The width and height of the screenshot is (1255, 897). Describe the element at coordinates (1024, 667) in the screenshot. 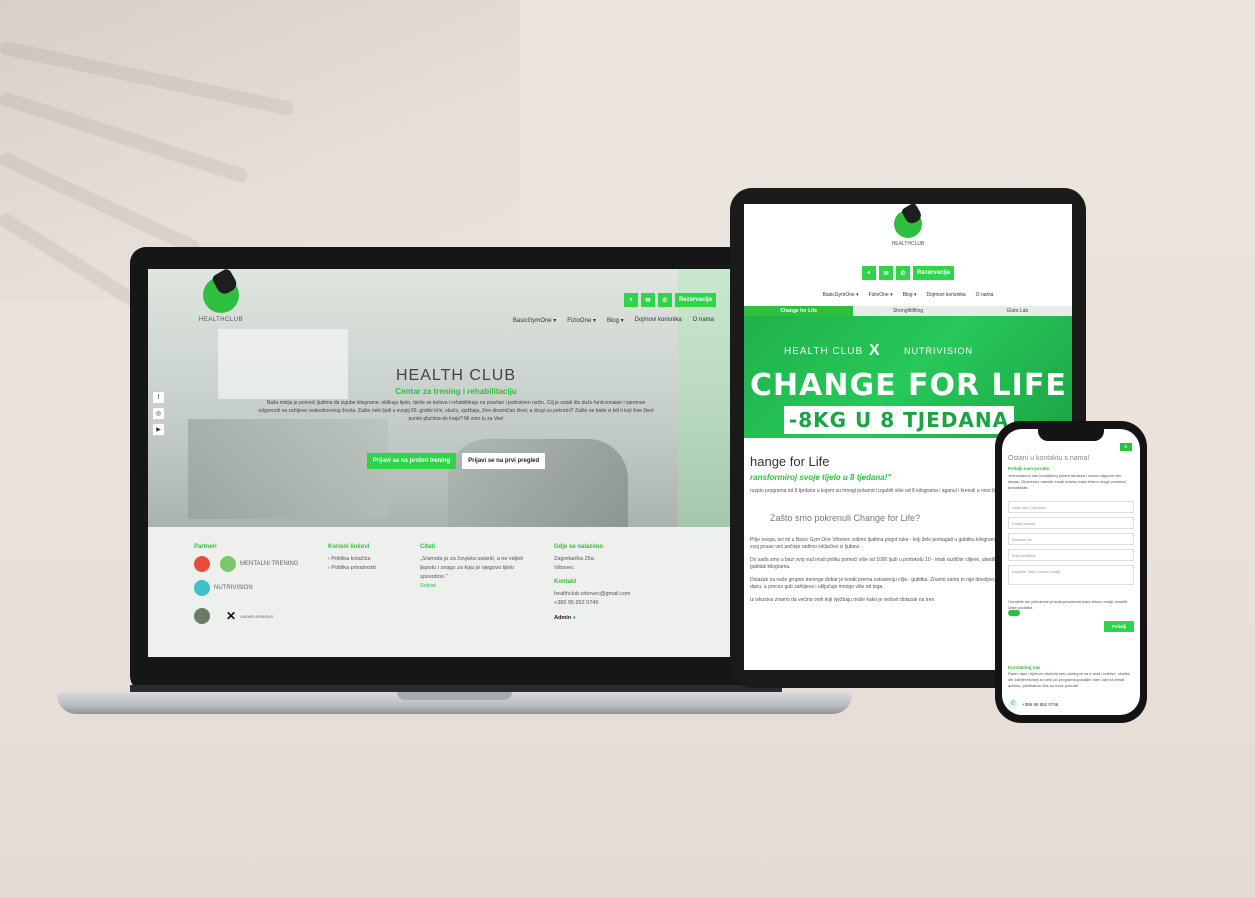

I see `contact-us-title: Kontaktiraj nas` at that location.